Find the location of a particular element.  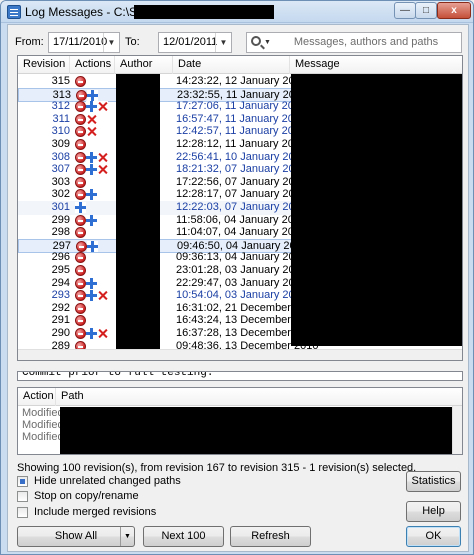

revision-number: 301 is located at coordinates (60, 207).